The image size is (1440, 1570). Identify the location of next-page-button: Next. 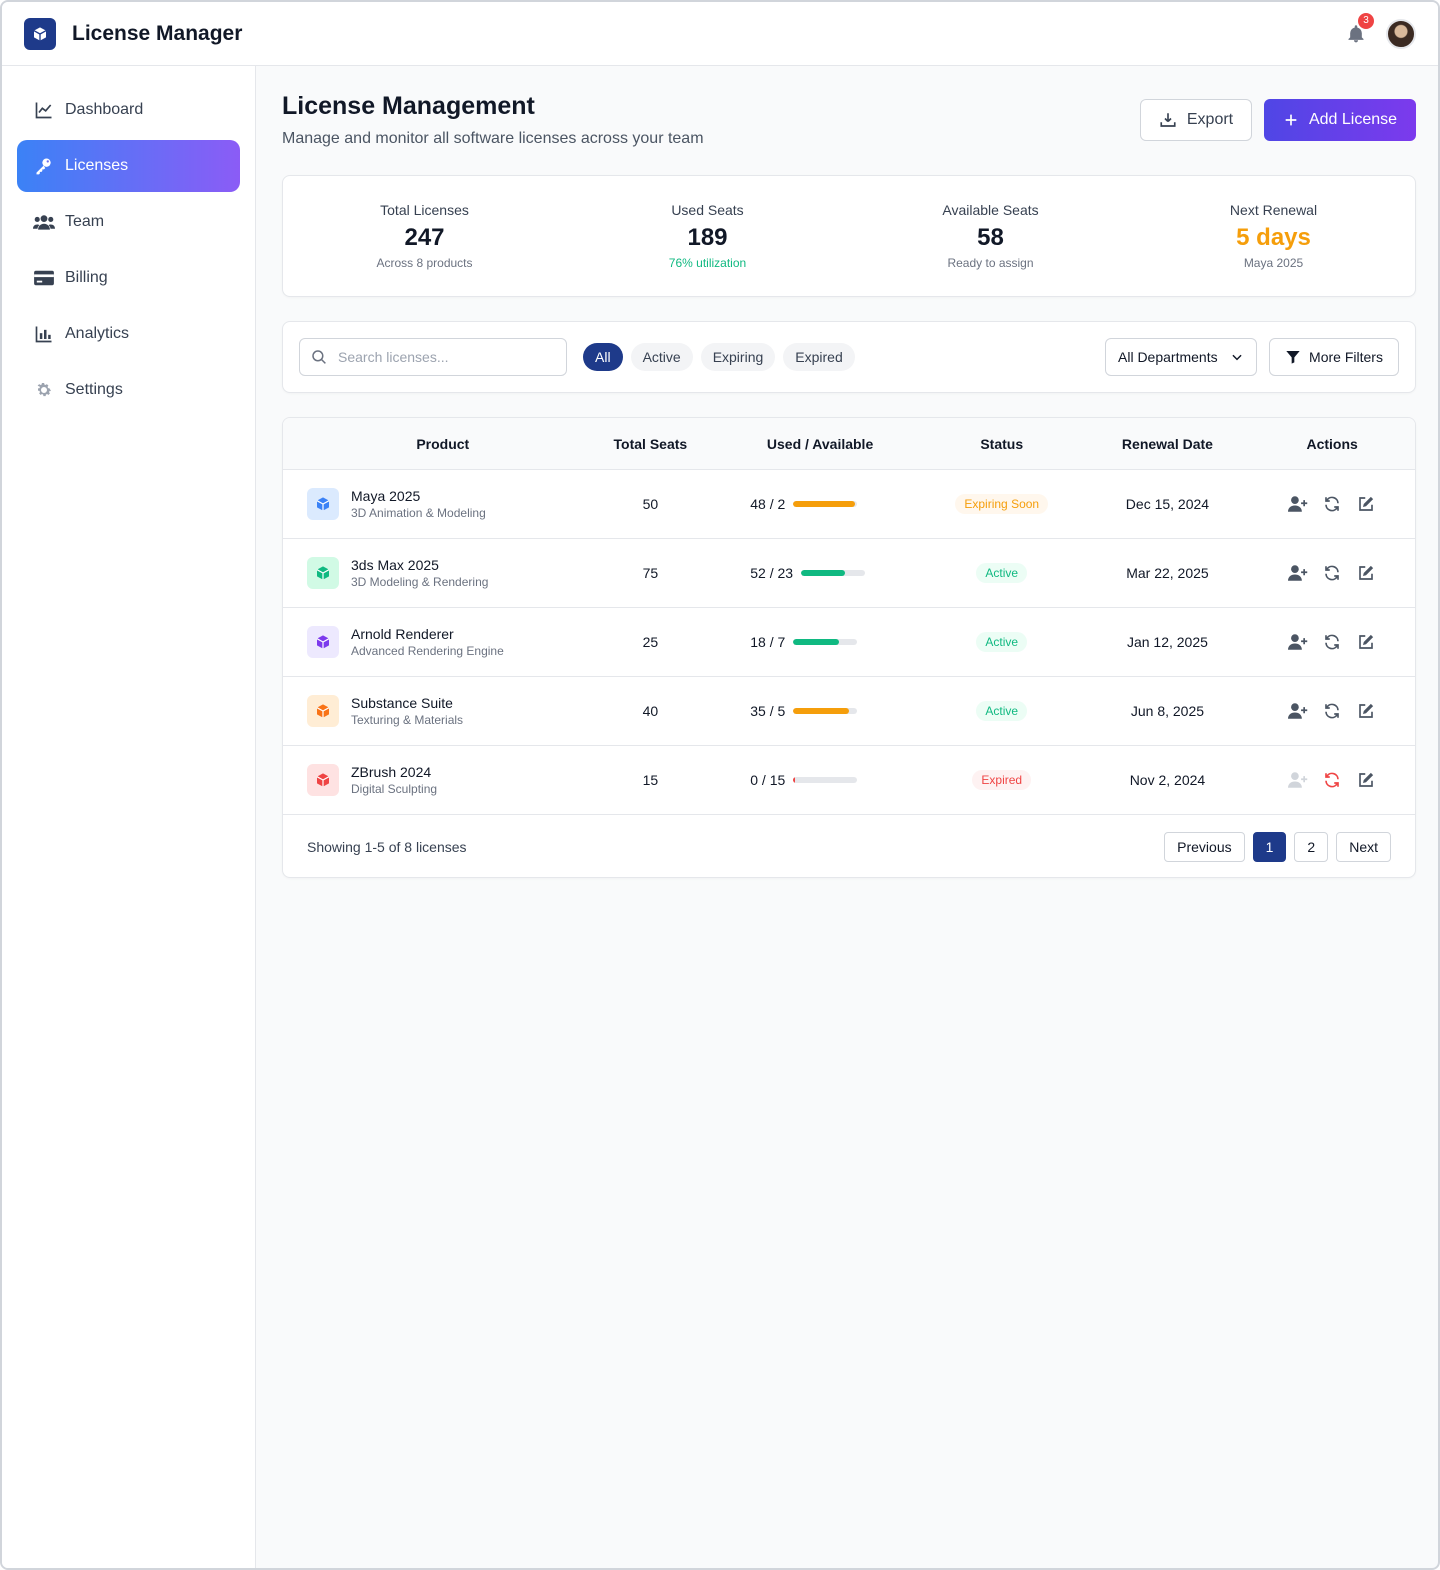
(1363, 846).